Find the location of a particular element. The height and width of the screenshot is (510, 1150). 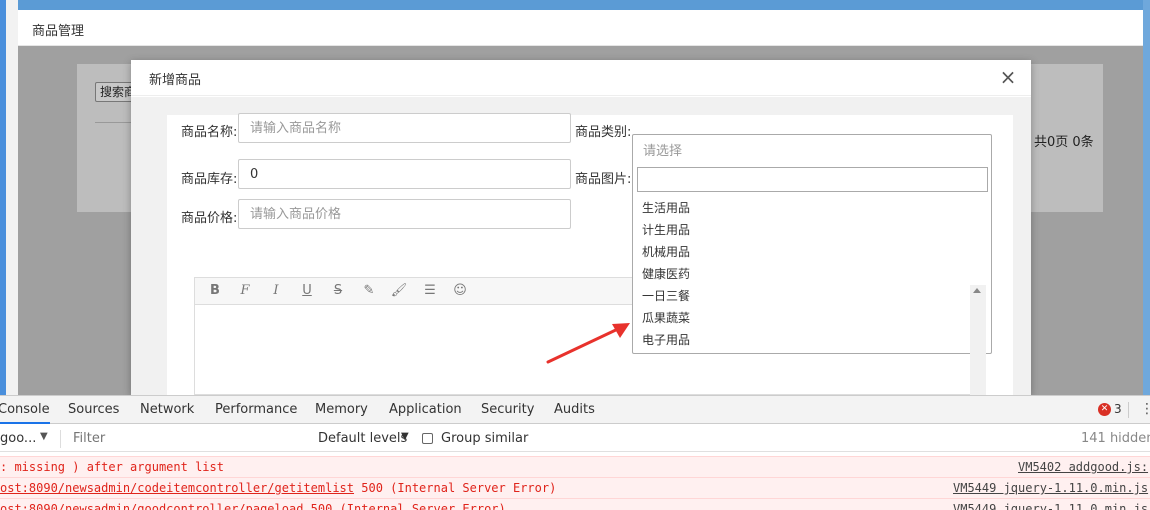

log-levels-select: Default levels is located at coordinates (362, 438).